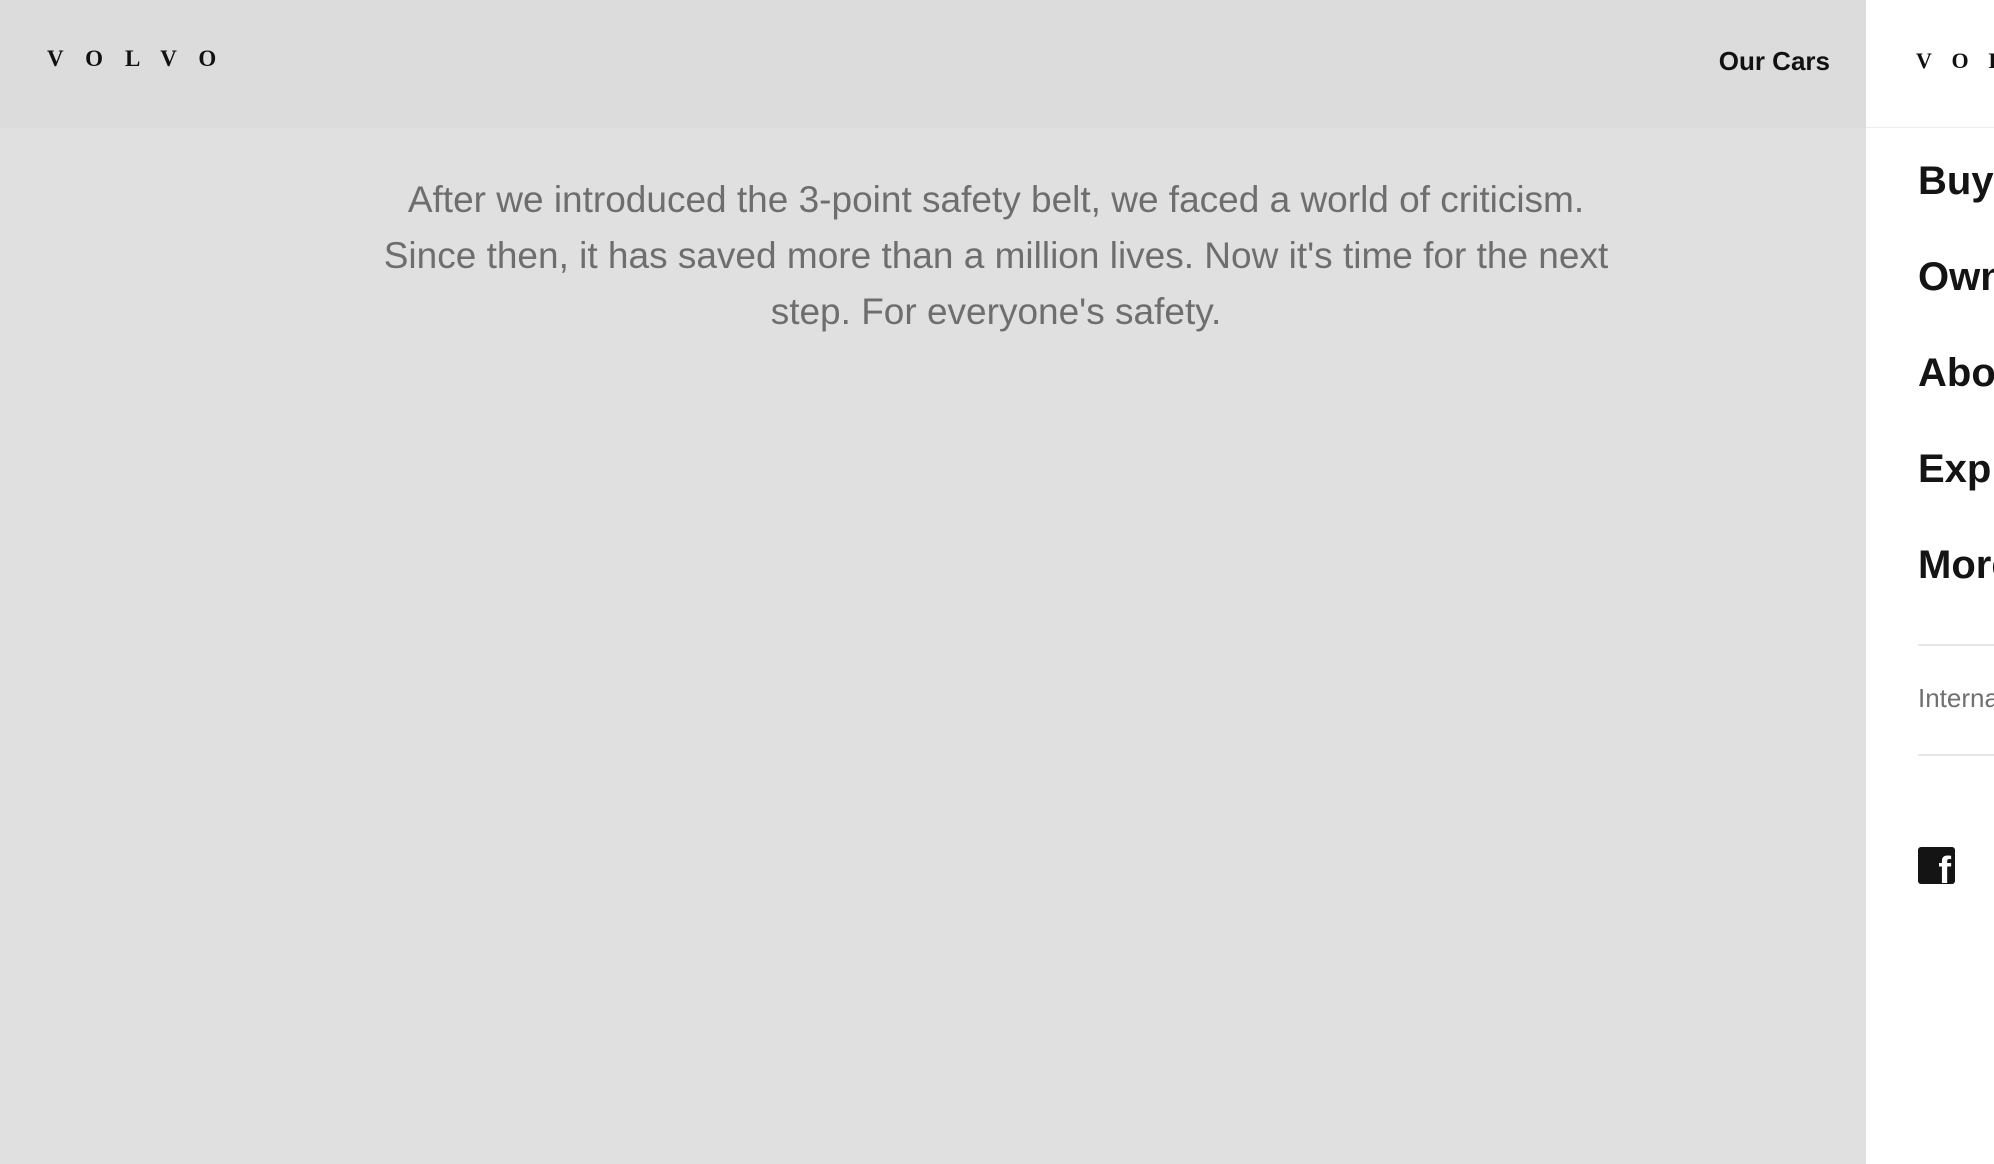  What do you see at coordinates (142, 59) in the screenshot?
I see `volvo-logo: VOLVO` at bounding box center [142, 59].